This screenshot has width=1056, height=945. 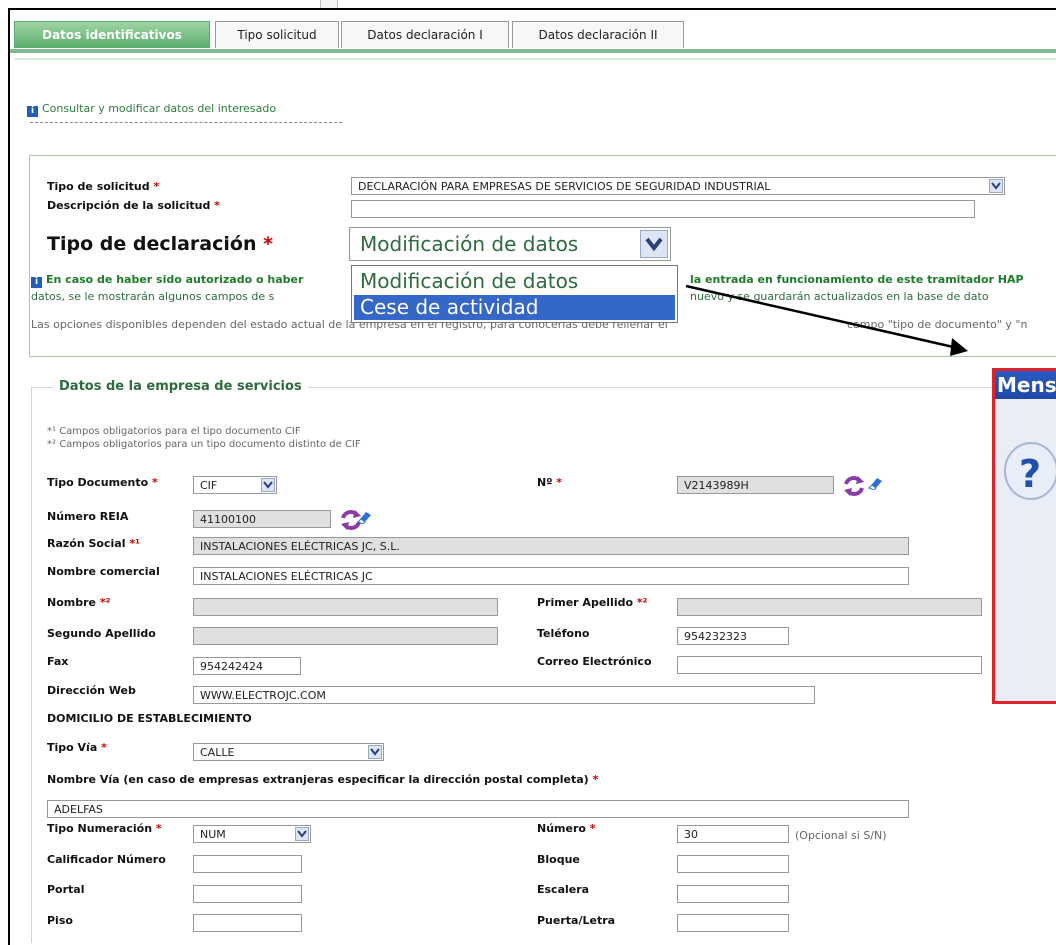 What do you see at coordinates (262, 519) in the screenshot?
I see `reia-input: 41100100` at bounding box center [262, 519].